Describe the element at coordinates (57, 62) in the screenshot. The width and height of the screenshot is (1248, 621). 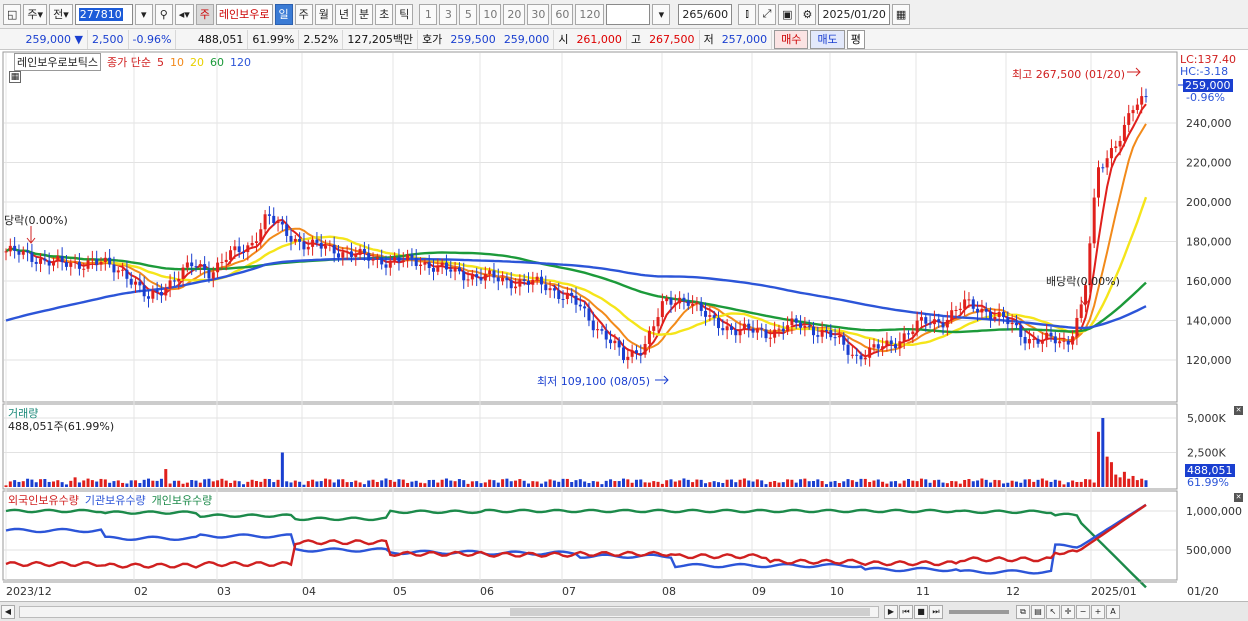
I see `stock-title-label: 레인보우로보틱스` at that location.